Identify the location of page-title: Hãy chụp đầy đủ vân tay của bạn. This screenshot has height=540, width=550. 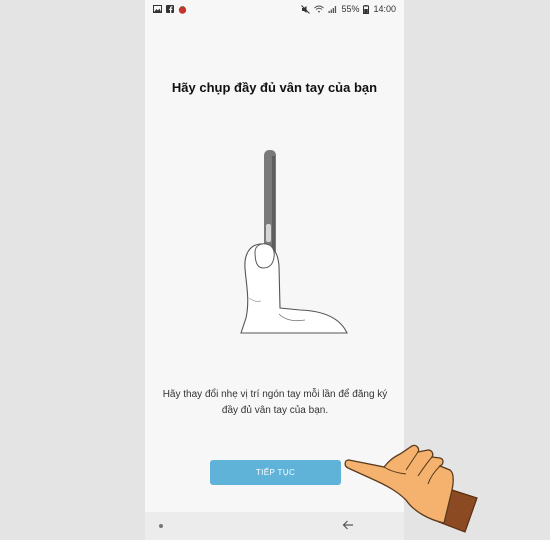
(274, 87).